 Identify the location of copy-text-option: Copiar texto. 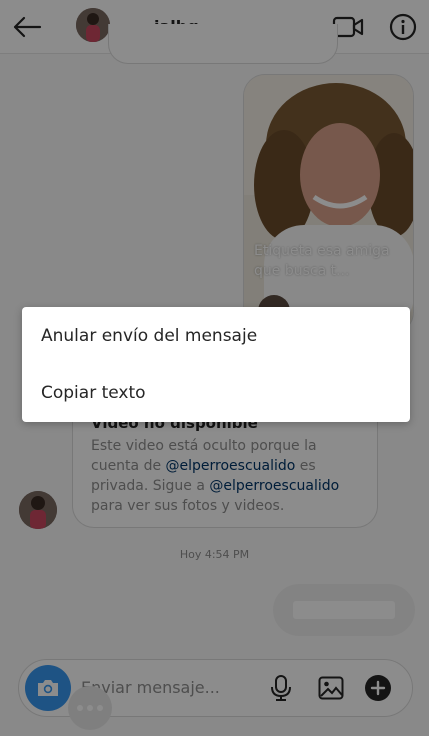
(216, 392).